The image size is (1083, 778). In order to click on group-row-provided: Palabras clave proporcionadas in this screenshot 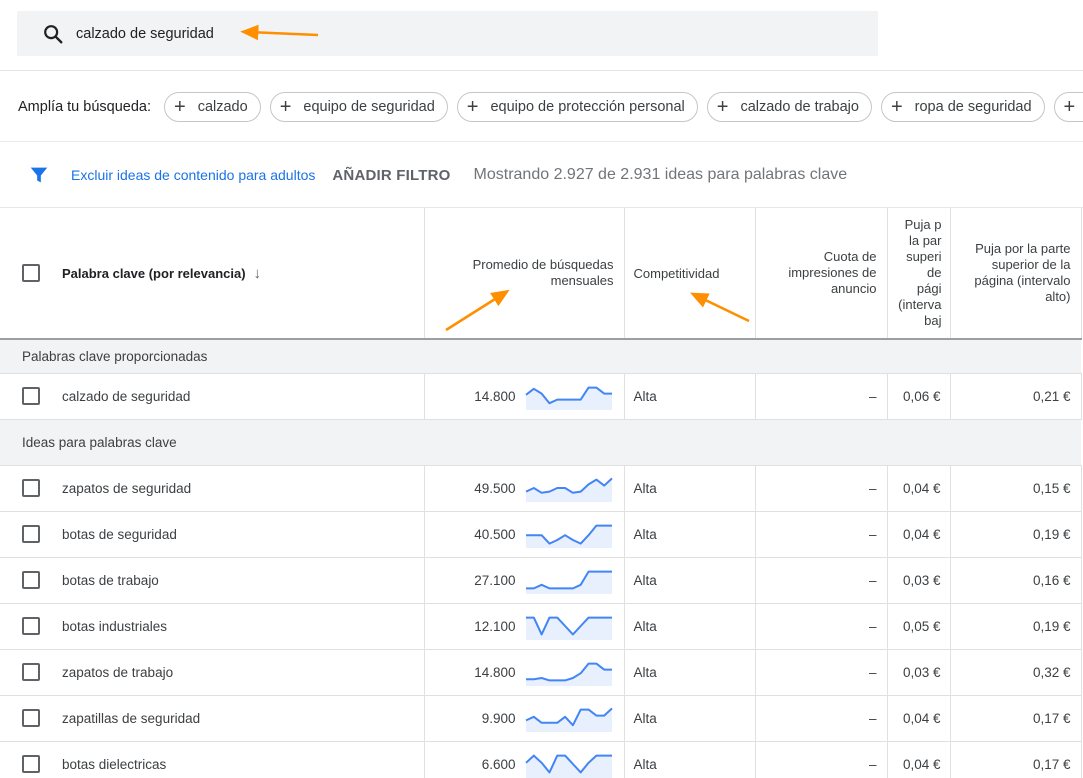, I will do `click(540, 356)`.